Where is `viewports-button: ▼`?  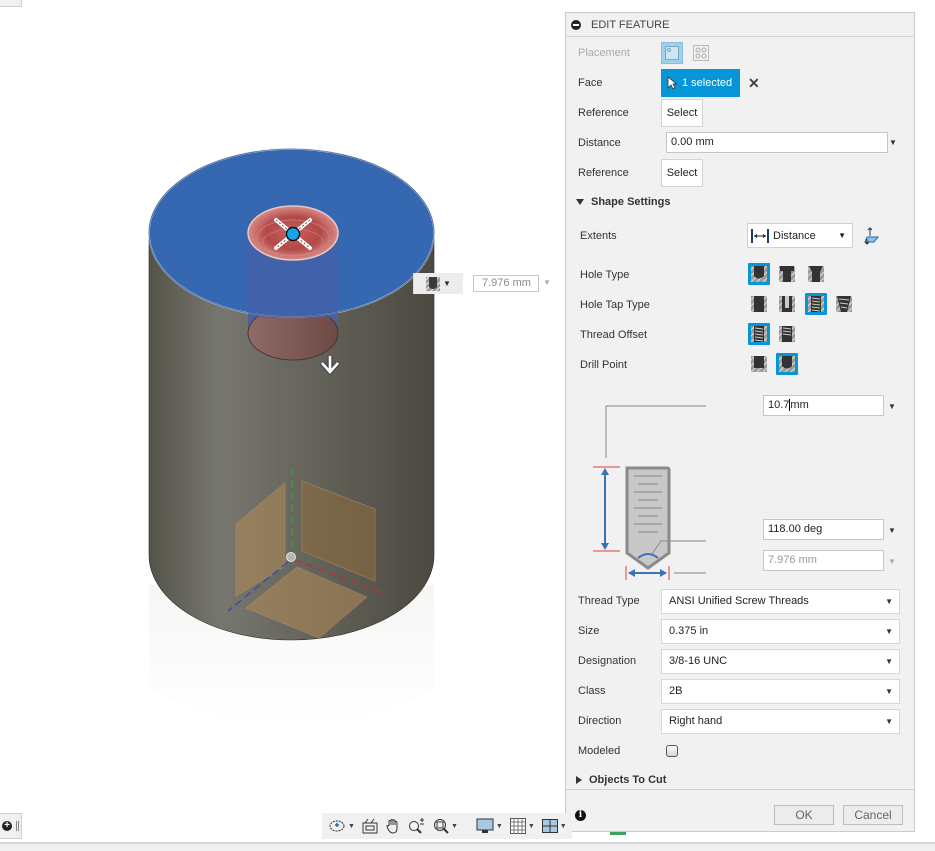 viewports-button: ▼ is located at coordinates (554, 826).